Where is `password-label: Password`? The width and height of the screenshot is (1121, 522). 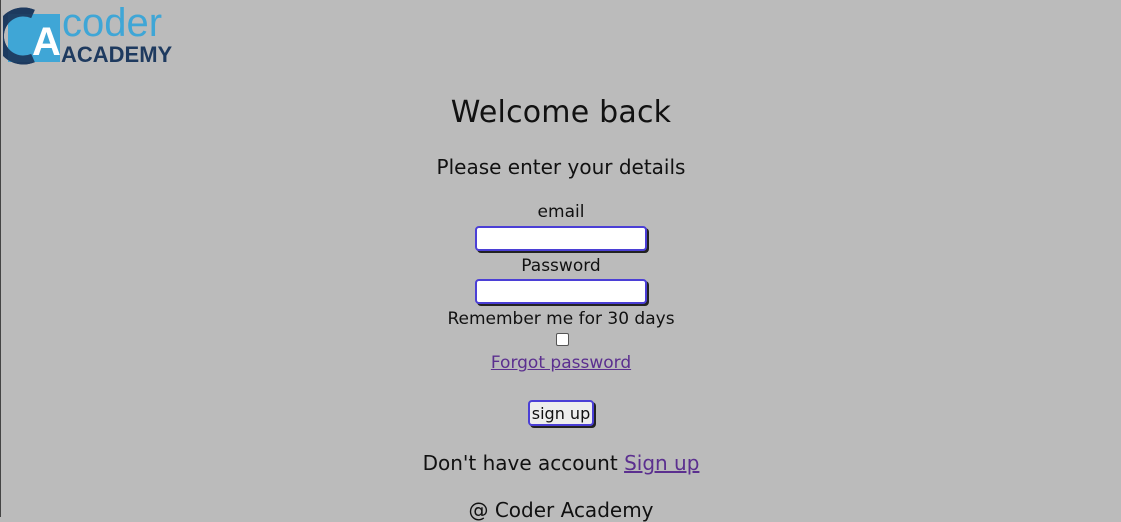
password-label: Password is located at coordinates (561, 266).